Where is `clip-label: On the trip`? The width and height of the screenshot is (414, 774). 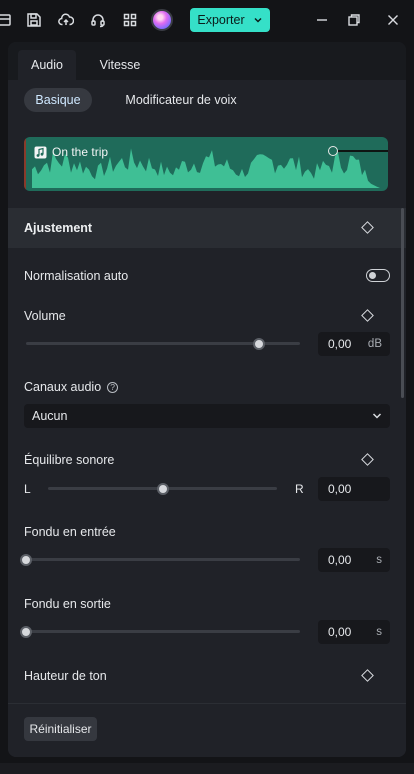
clip-label: On the trip is located at coordinates (71, 152).